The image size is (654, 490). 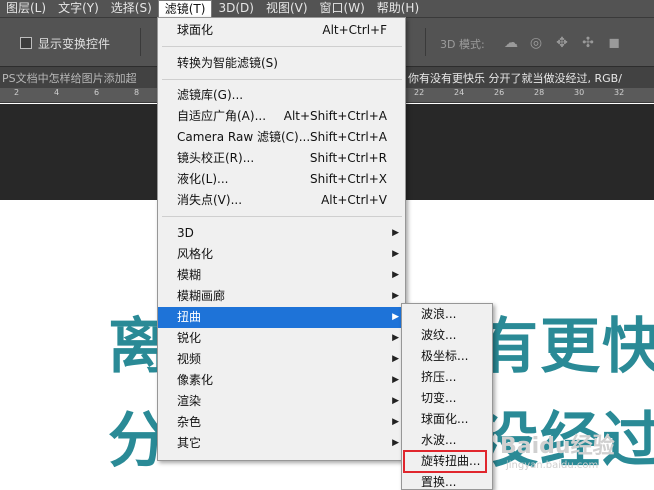 What do you see at coordinates (78, 8) in the screenshot?
I see `menu-type: 文字(Y)` at bounding box center [78, 8].